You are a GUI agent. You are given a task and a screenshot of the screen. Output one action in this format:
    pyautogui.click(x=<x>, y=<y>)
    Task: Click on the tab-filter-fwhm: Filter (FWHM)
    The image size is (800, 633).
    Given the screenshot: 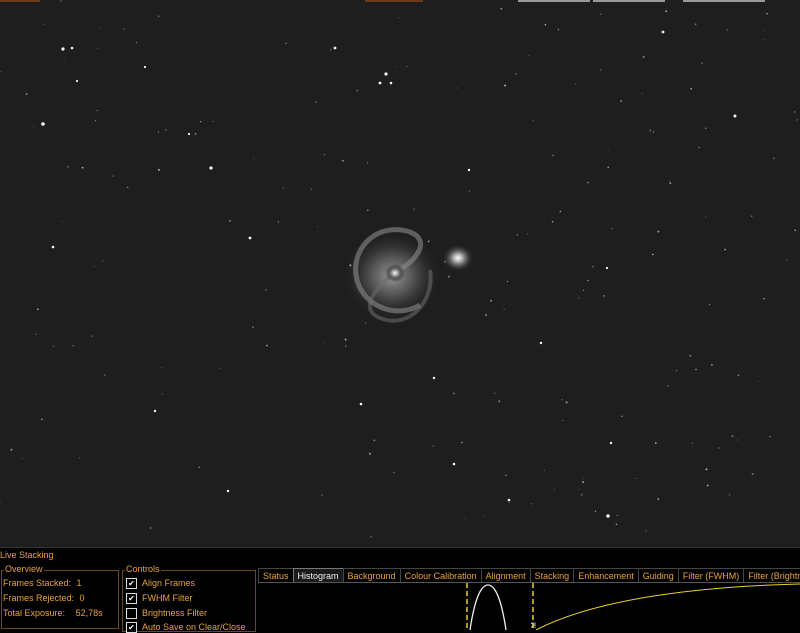 What is the action you would take?
    pyautogui.click(x=711, y=575)
    